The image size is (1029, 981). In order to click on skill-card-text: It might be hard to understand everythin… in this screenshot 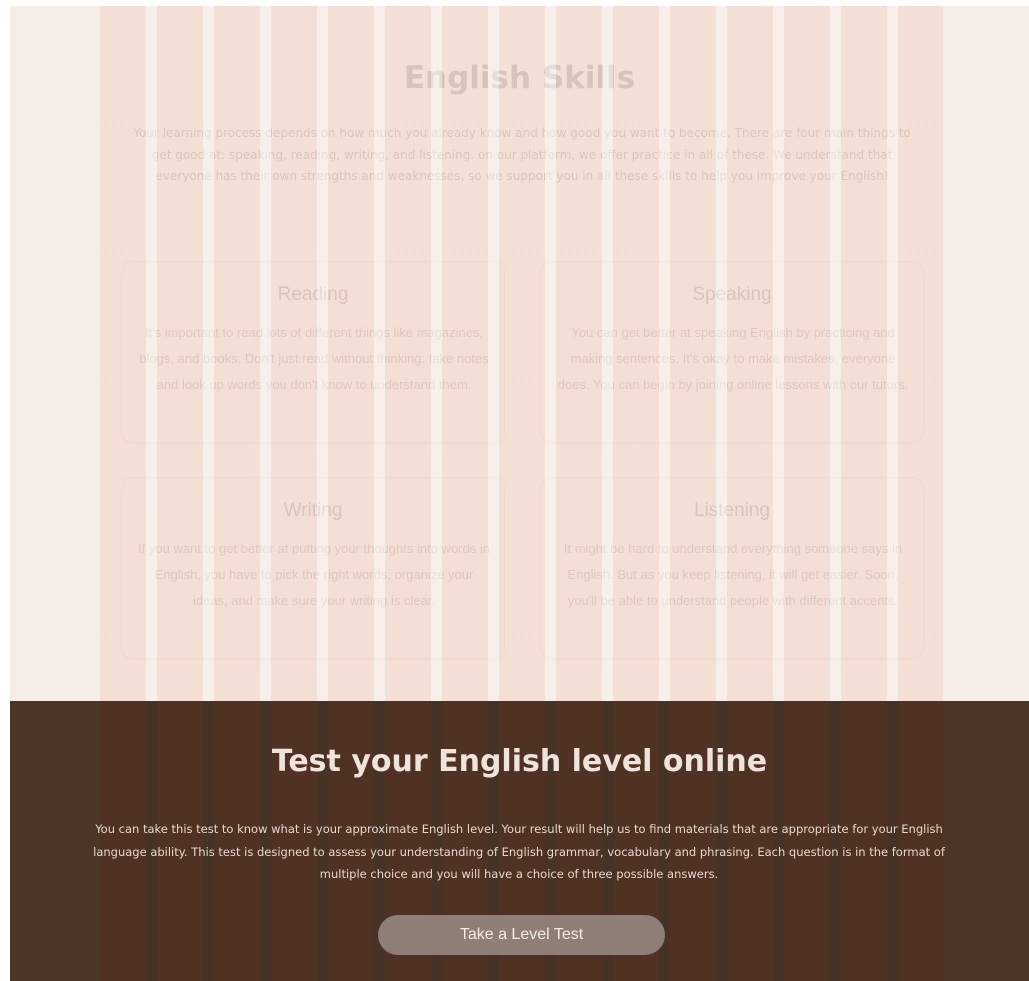, I will do `click(733, 574)`.